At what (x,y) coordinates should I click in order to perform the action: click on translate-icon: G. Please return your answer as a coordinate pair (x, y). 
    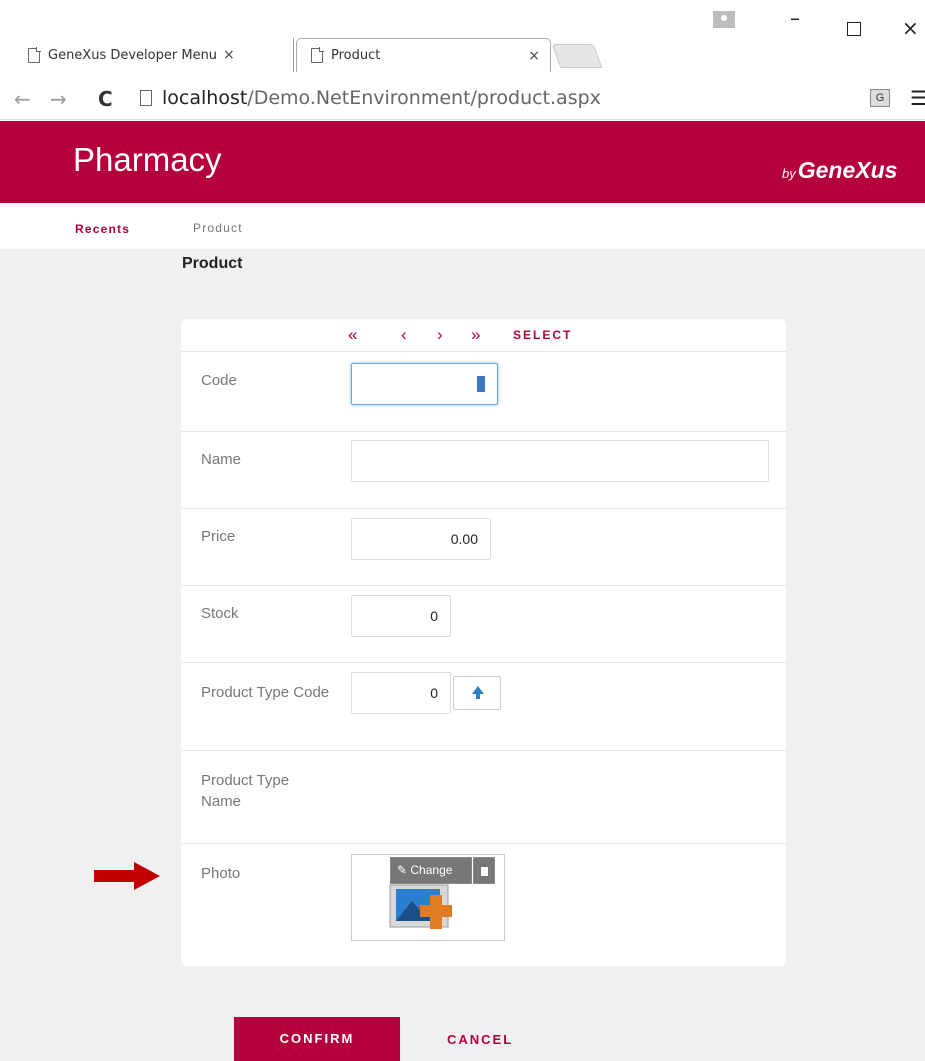
    Looking at the image, I should click on (880, 98).